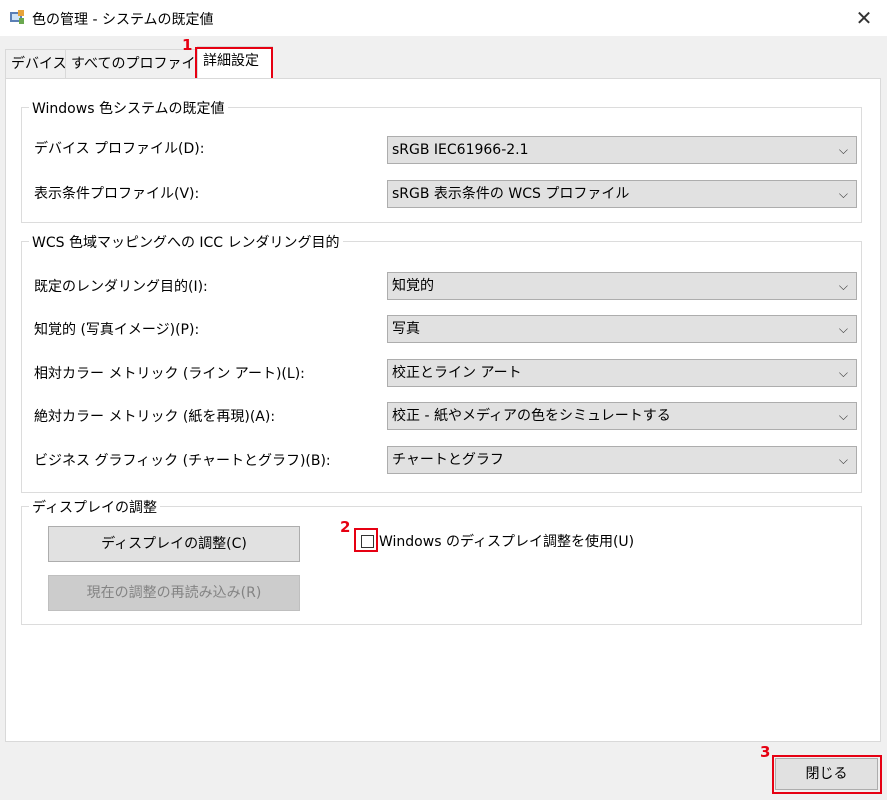 The image size is (887, 800). Describe the element at coordinates (174, 593) in the screenshot. I see `reload-calibration-button: 現在の調整の再読み込み(R)` at that location.